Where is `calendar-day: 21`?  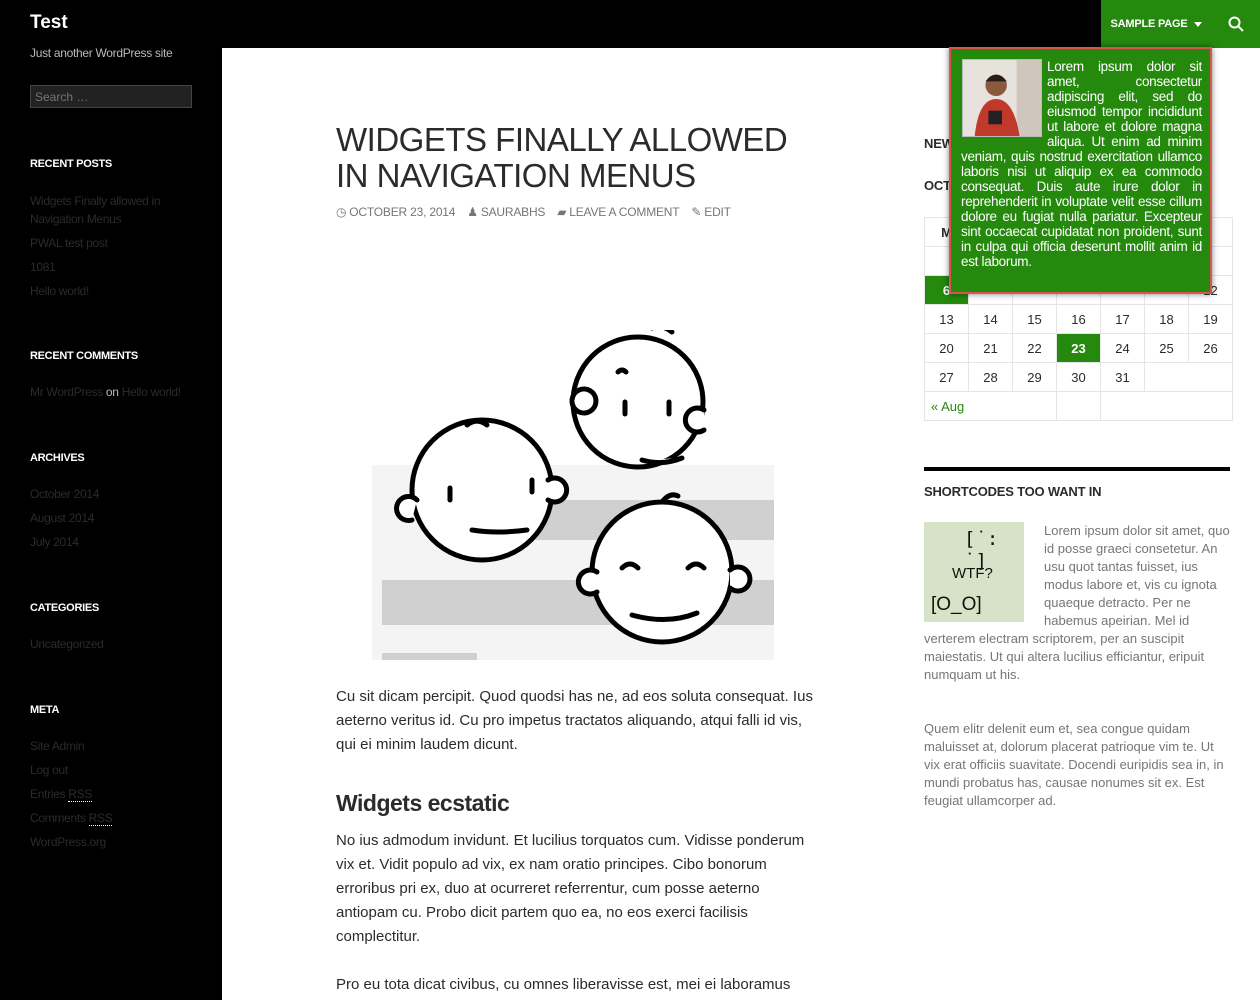 calendar-day: 21 is located at coordinates (990, 348).